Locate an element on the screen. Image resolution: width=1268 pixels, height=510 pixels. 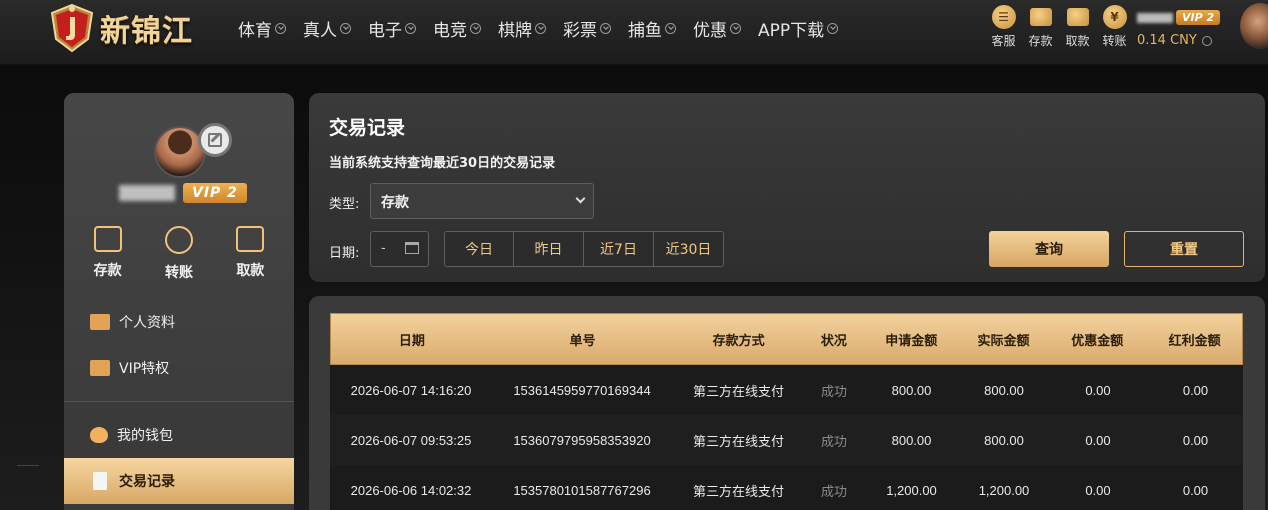
sidebar-item-vip: VIP特权 is located at coordinates (179, 368).